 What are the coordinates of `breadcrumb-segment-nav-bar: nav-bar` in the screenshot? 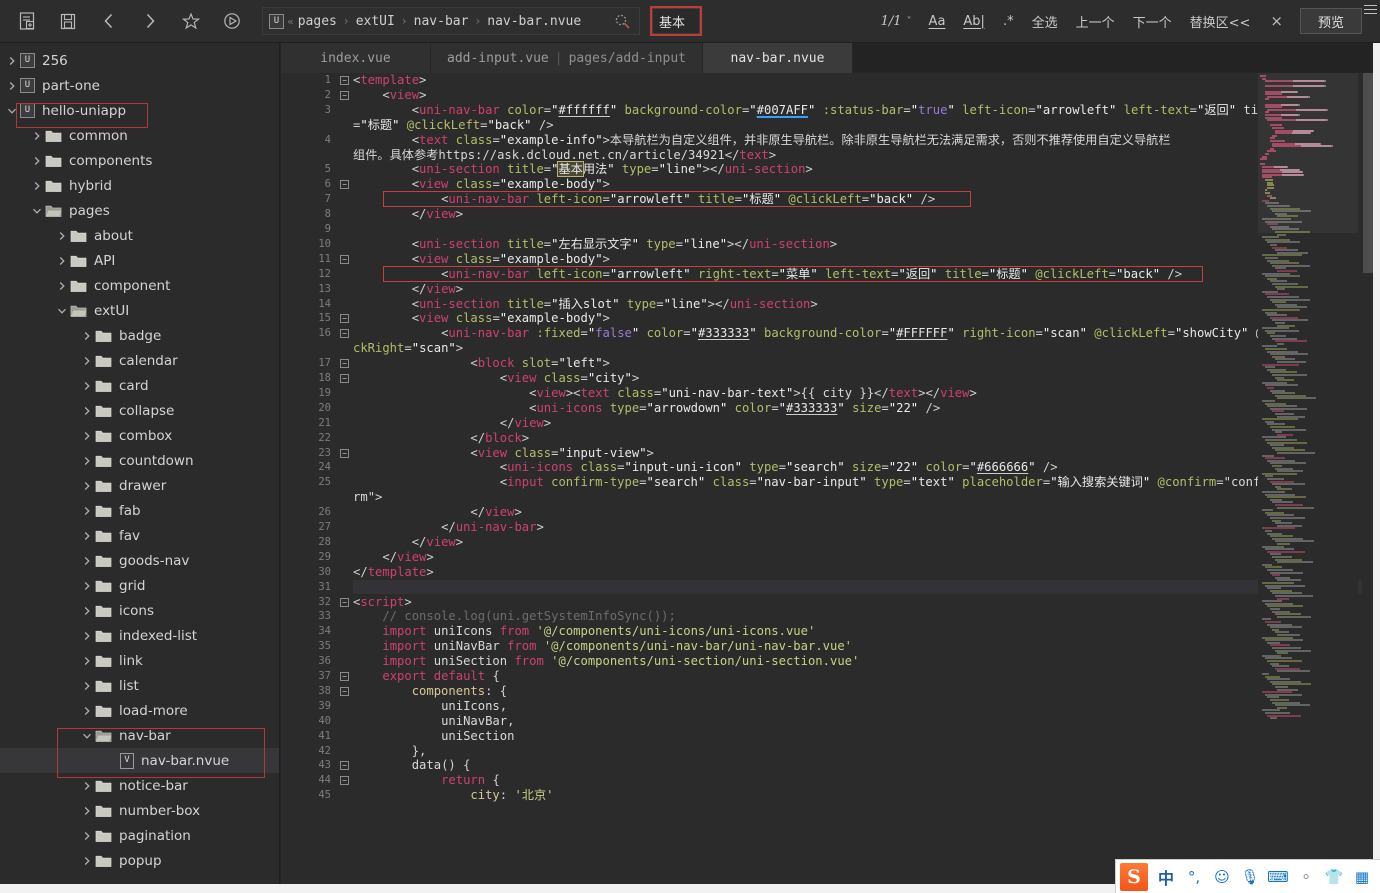 It's located at (441, 21).